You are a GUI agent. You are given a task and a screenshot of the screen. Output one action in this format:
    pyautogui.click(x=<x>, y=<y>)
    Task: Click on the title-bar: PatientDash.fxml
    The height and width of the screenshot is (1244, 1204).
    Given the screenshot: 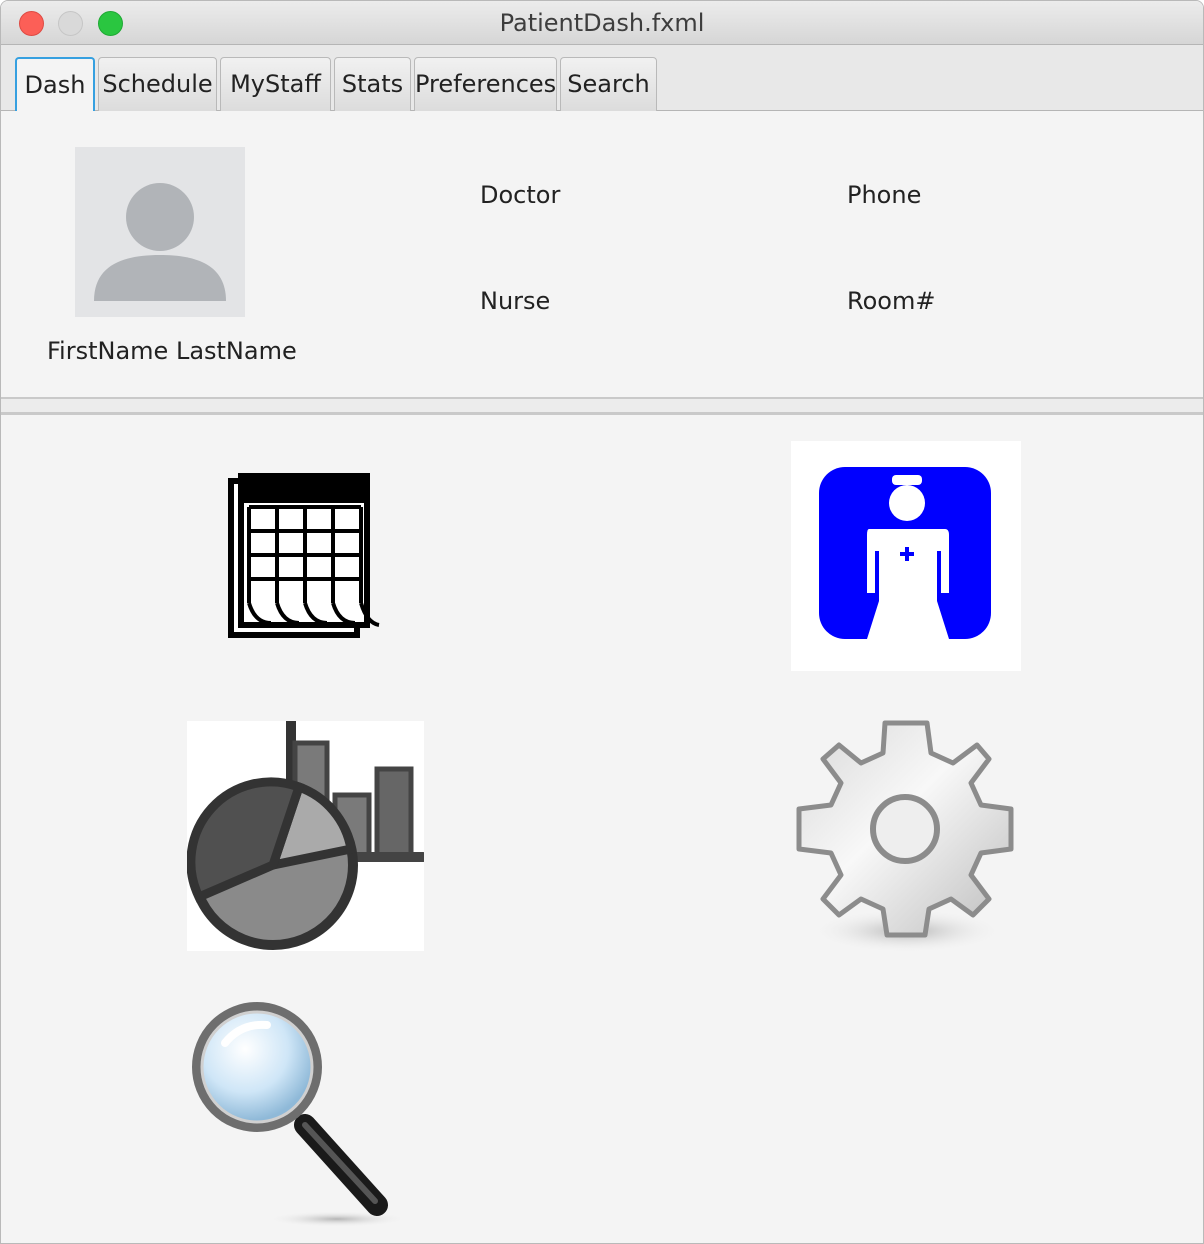 What is the action you would take?
    pyautogui.click(x=602, y=23)
    